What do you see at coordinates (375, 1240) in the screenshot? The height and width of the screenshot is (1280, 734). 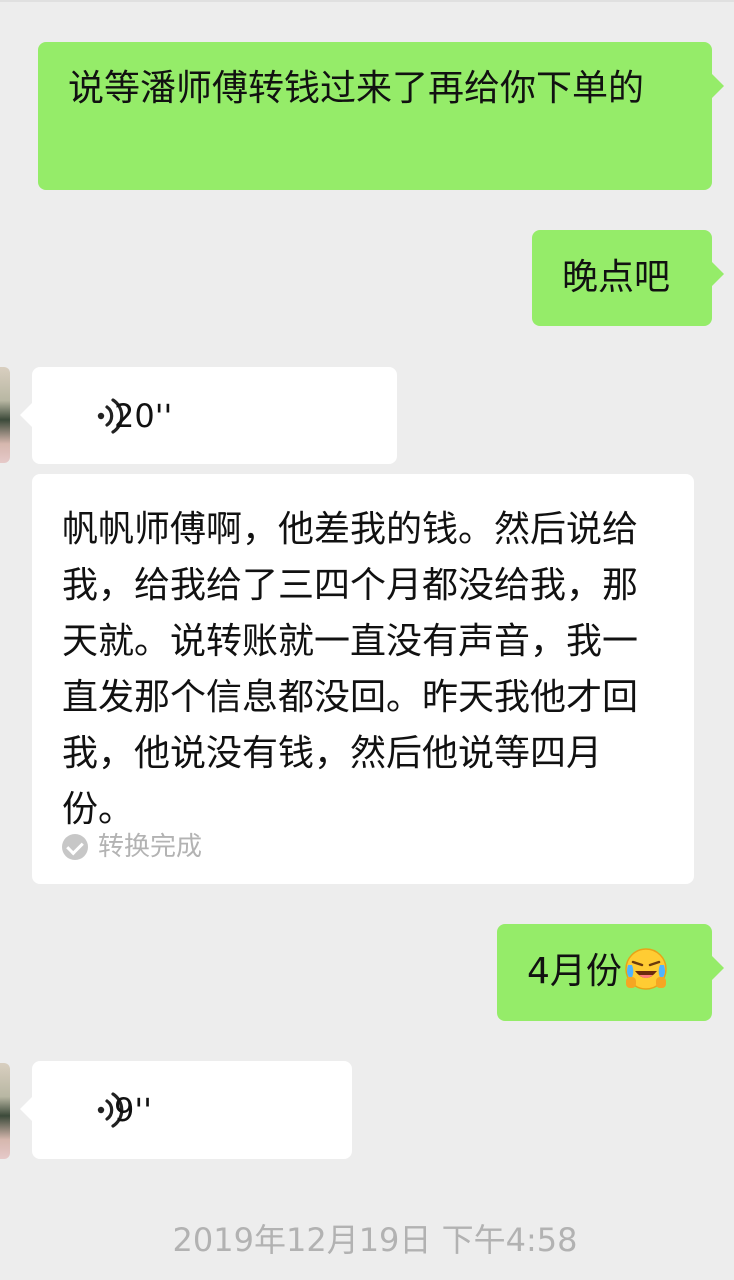 I see `message-timestamp: 2019年12月19日 下午4:58` at bounding box center [375, 1240].